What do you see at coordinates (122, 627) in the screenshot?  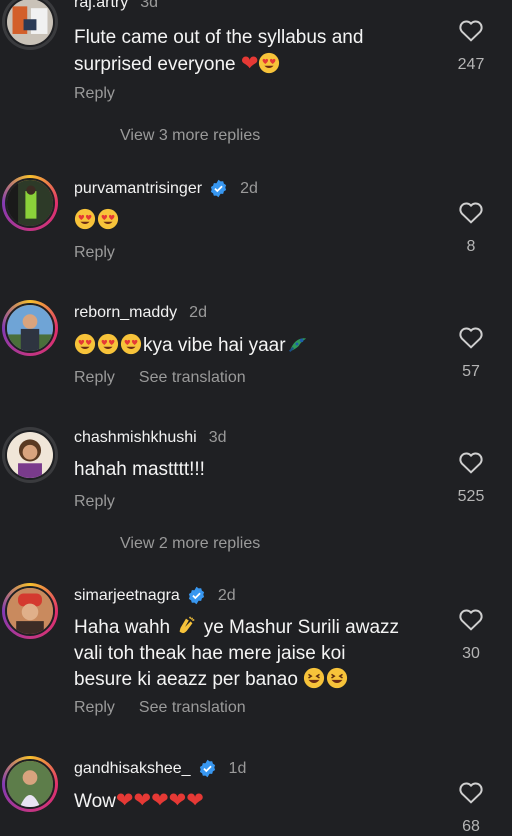 I see `comment-body: Haha wahh` at bounding box center [122, 627].